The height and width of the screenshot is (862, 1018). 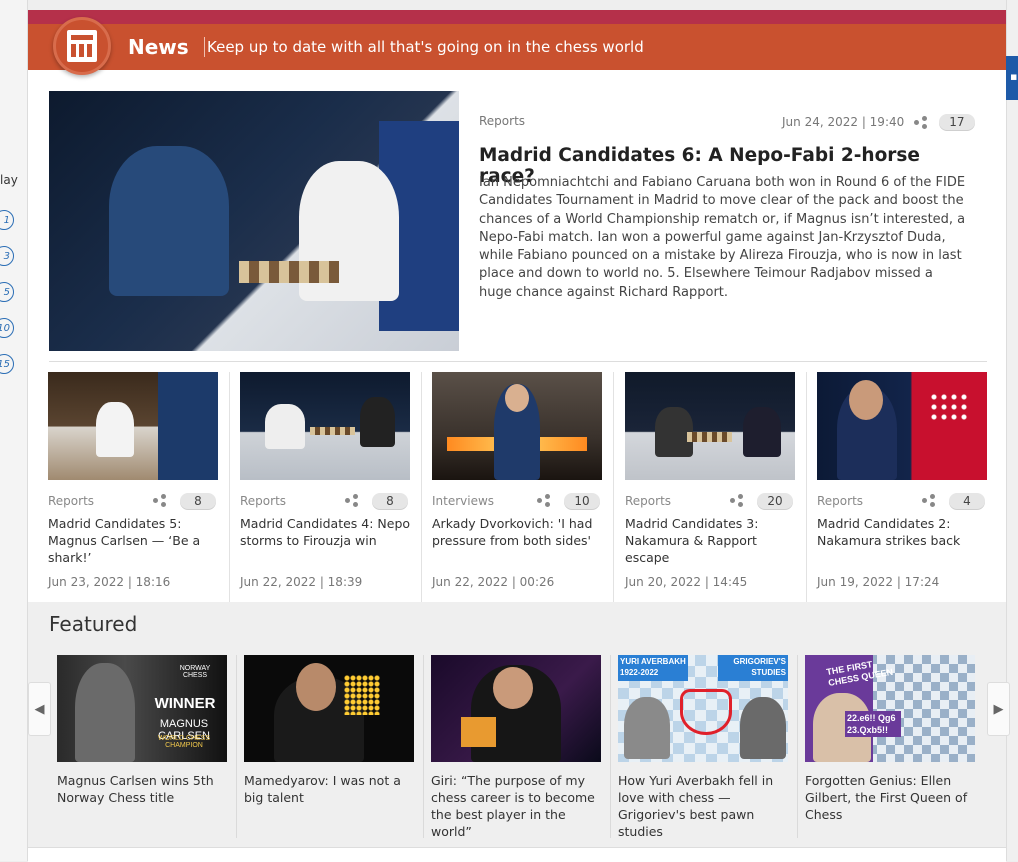 What do you see at coordinates (518, 361) in the screenshot?
I see `divider` at bounding box center [518, 361].